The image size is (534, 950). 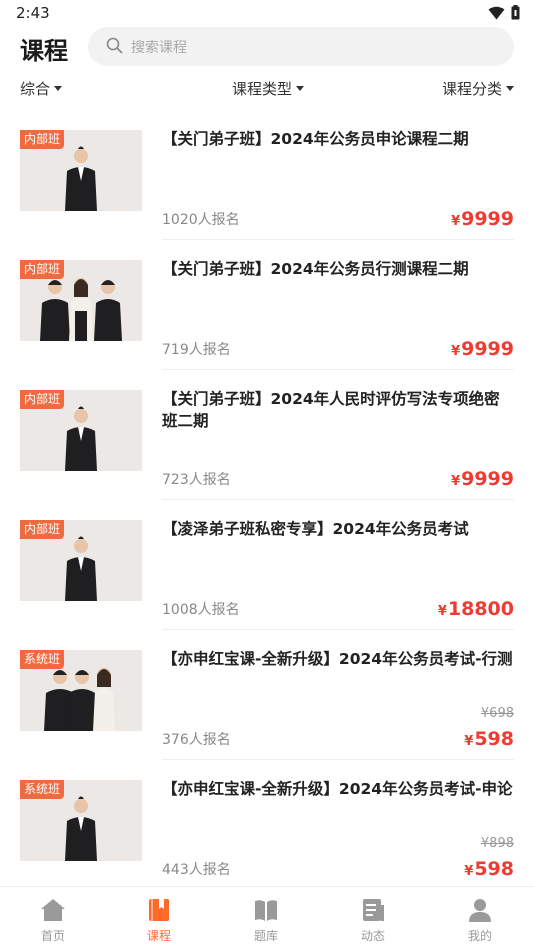 I want to click on course-card: 内部班 【凌泽弟子班私密专享】2024年公务员考试 1008人报名 ¥18800, so click(x=267, y=565).